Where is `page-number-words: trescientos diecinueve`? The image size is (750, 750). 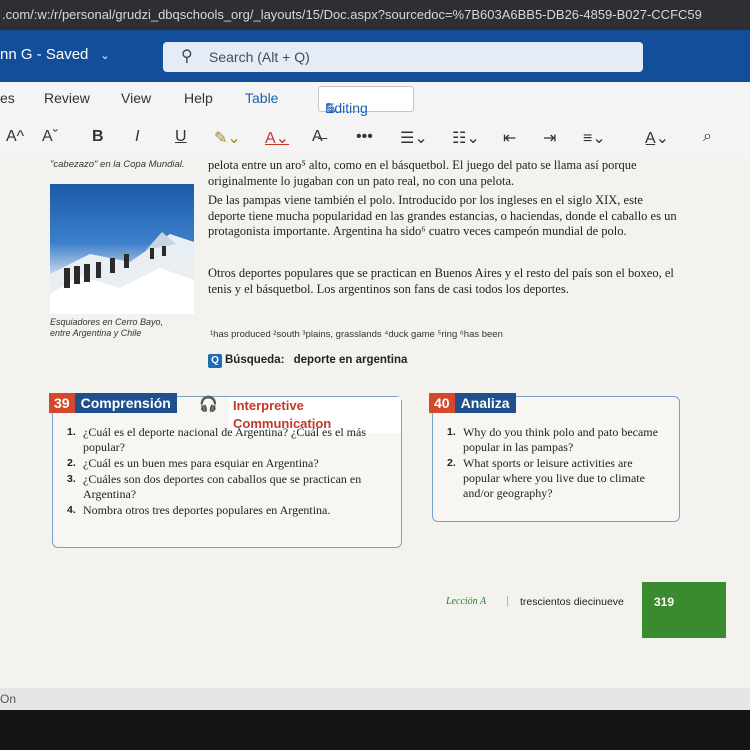 page-number-words: trescientos diecinueve is located at coordinates (572, 602).